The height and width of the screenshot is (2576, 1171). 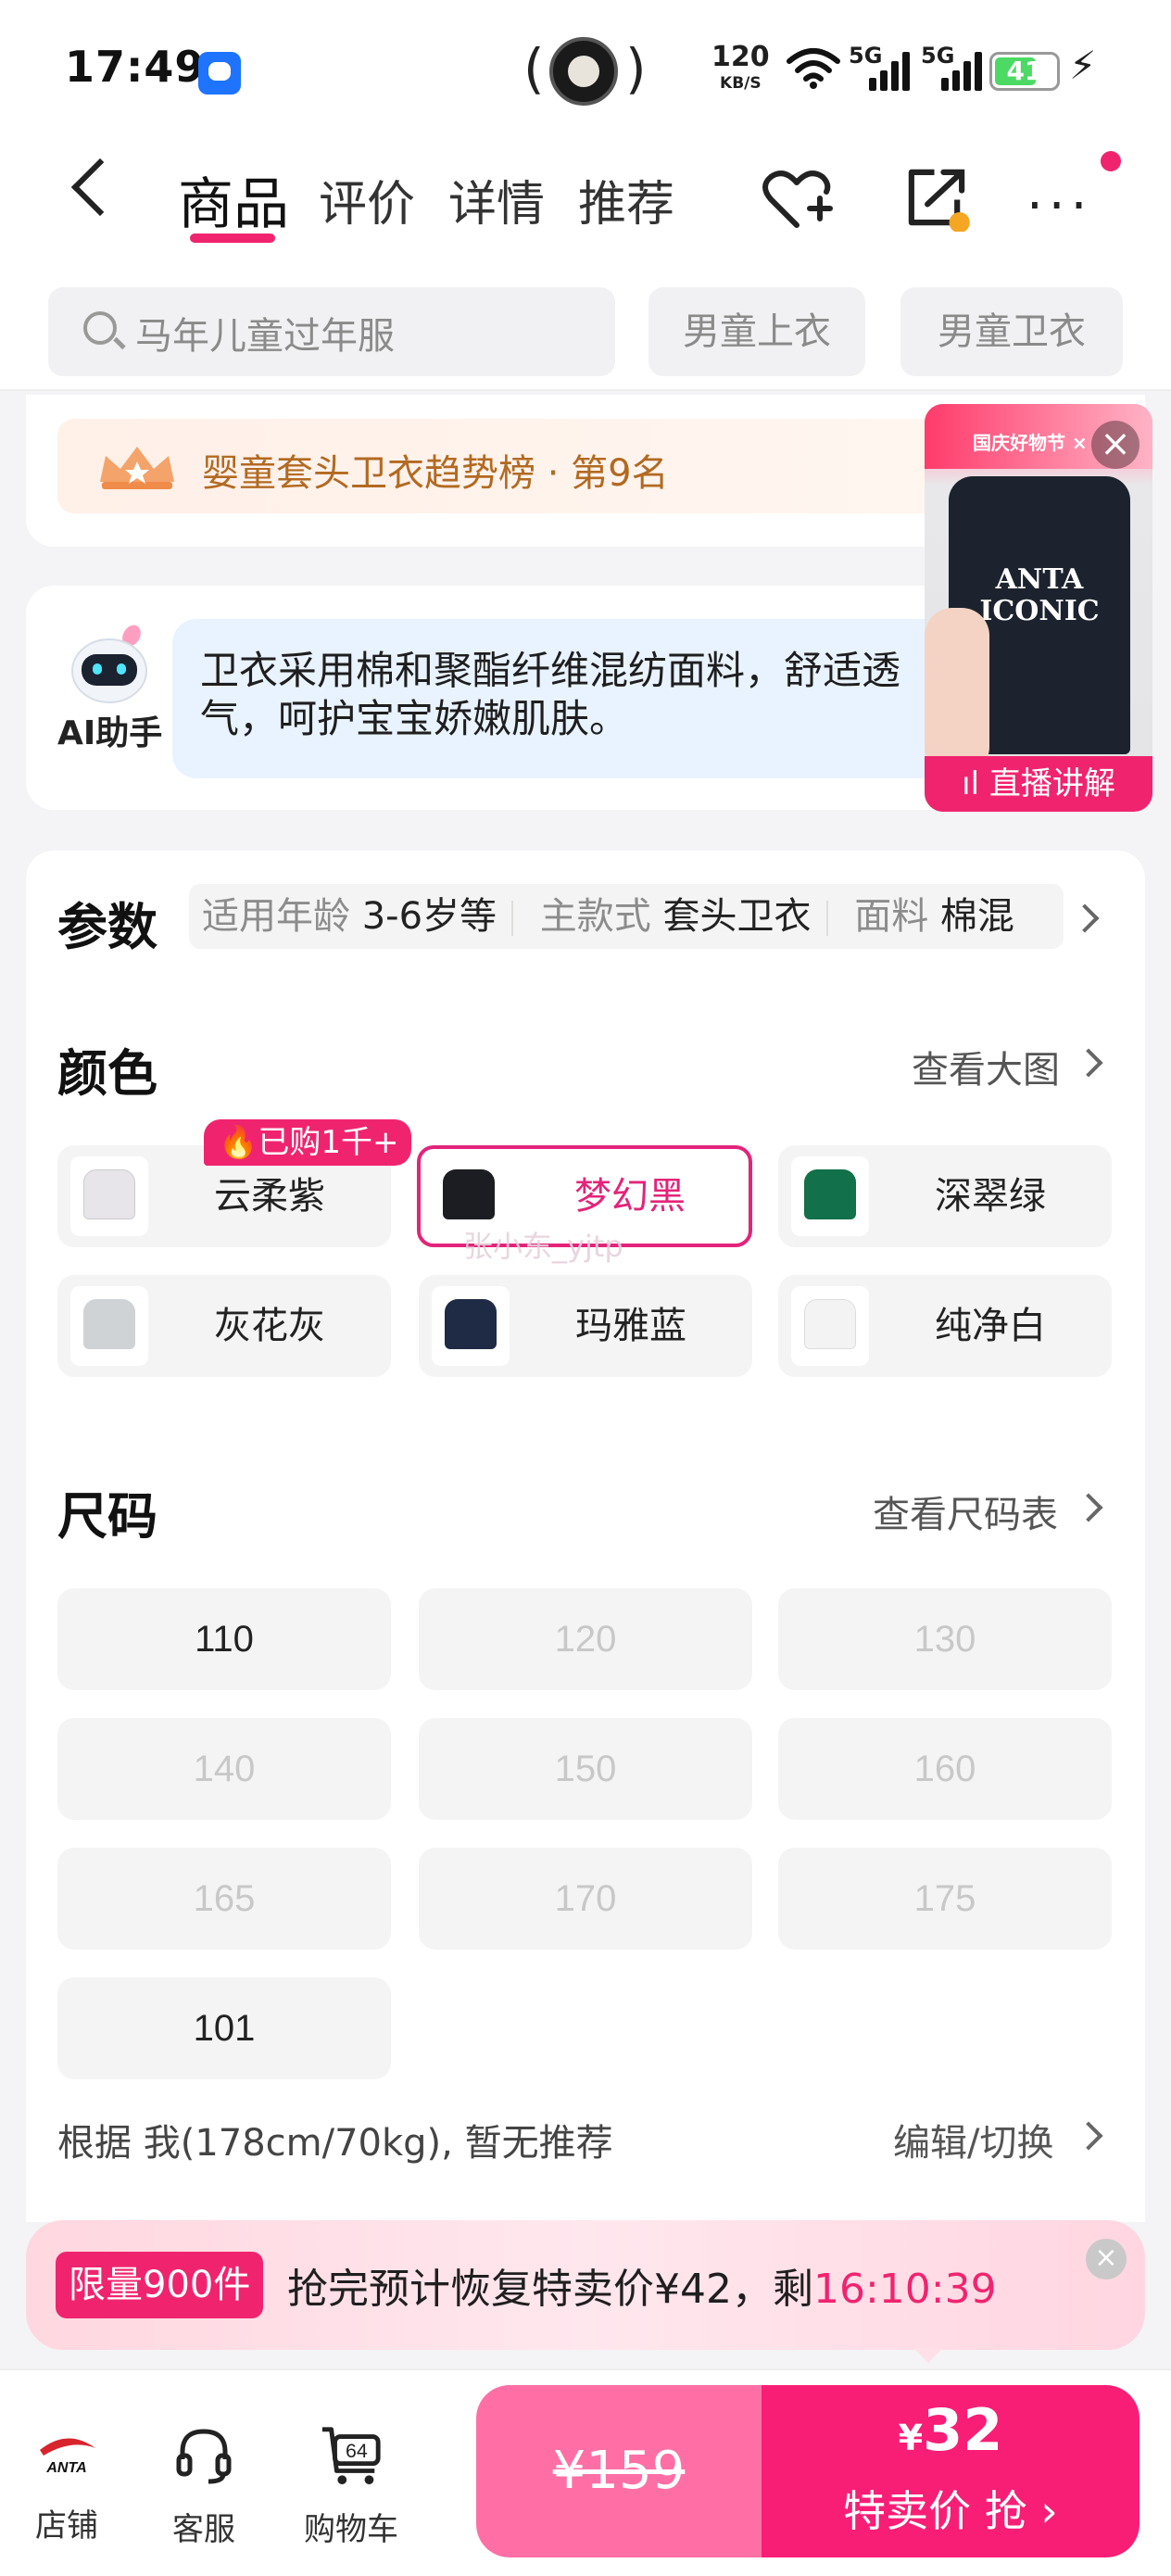 I want to click on shop-label: 店铺, so click(x=66, y=2526).